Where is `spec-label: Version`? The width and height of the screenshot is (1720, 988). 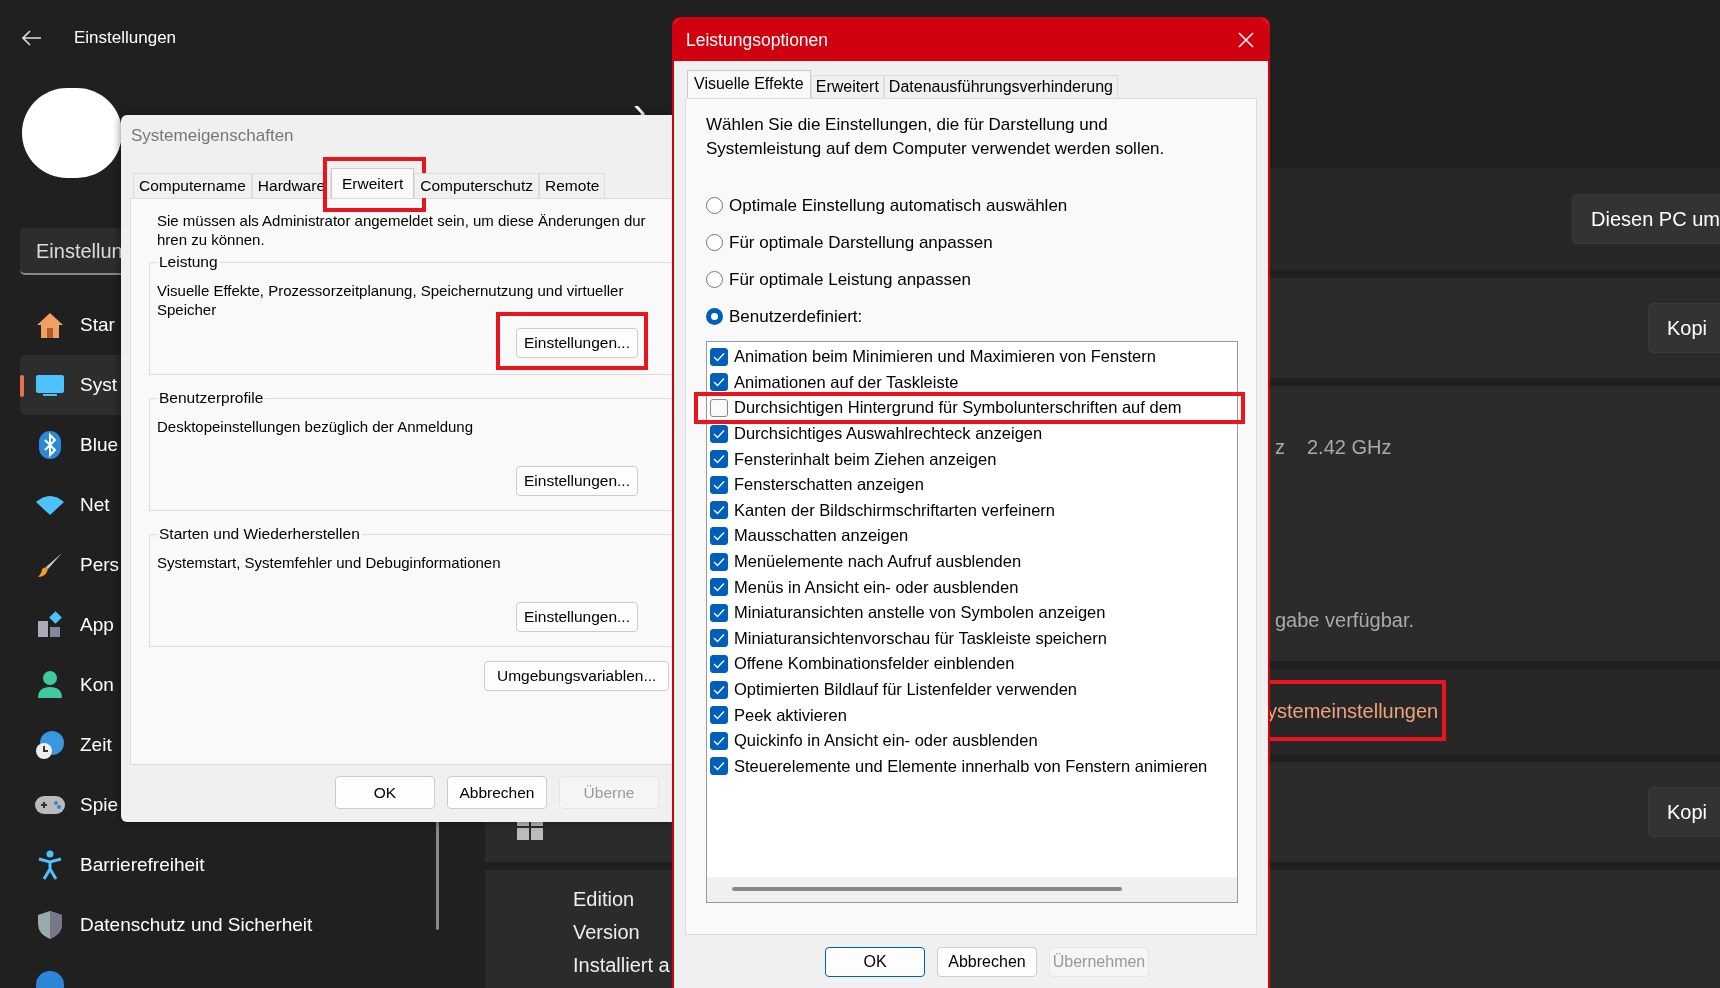 spec-label: Version is located at coordinates (606, 932).